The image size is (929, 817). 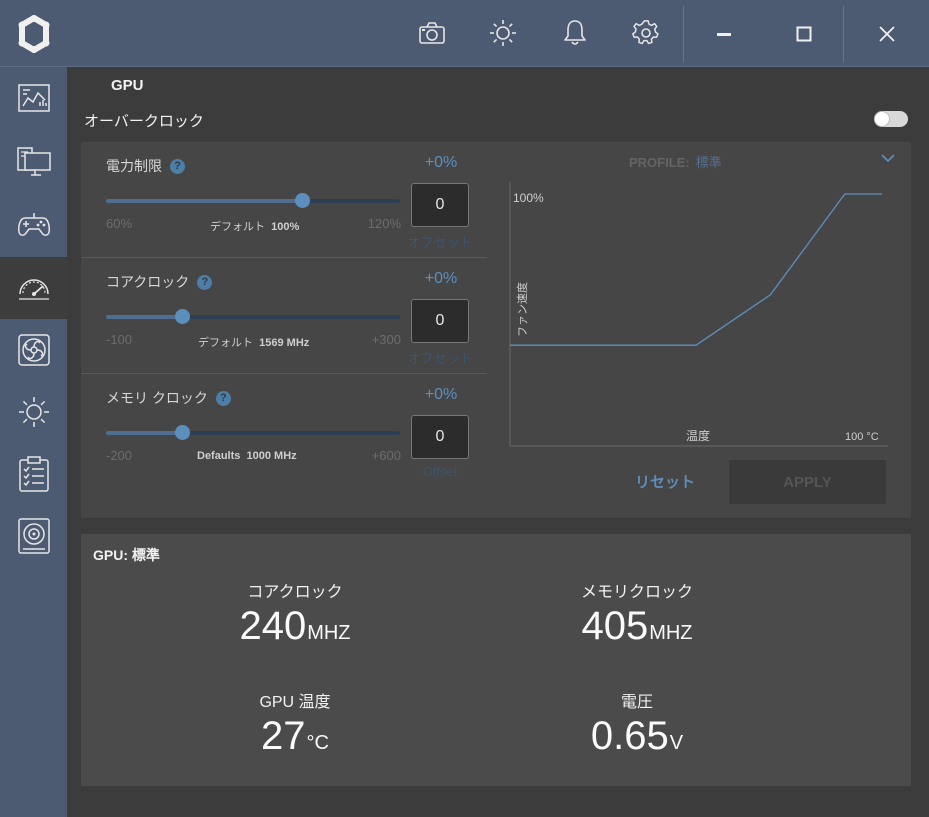 I want to click on title-bar, so click(x=464, y=33).